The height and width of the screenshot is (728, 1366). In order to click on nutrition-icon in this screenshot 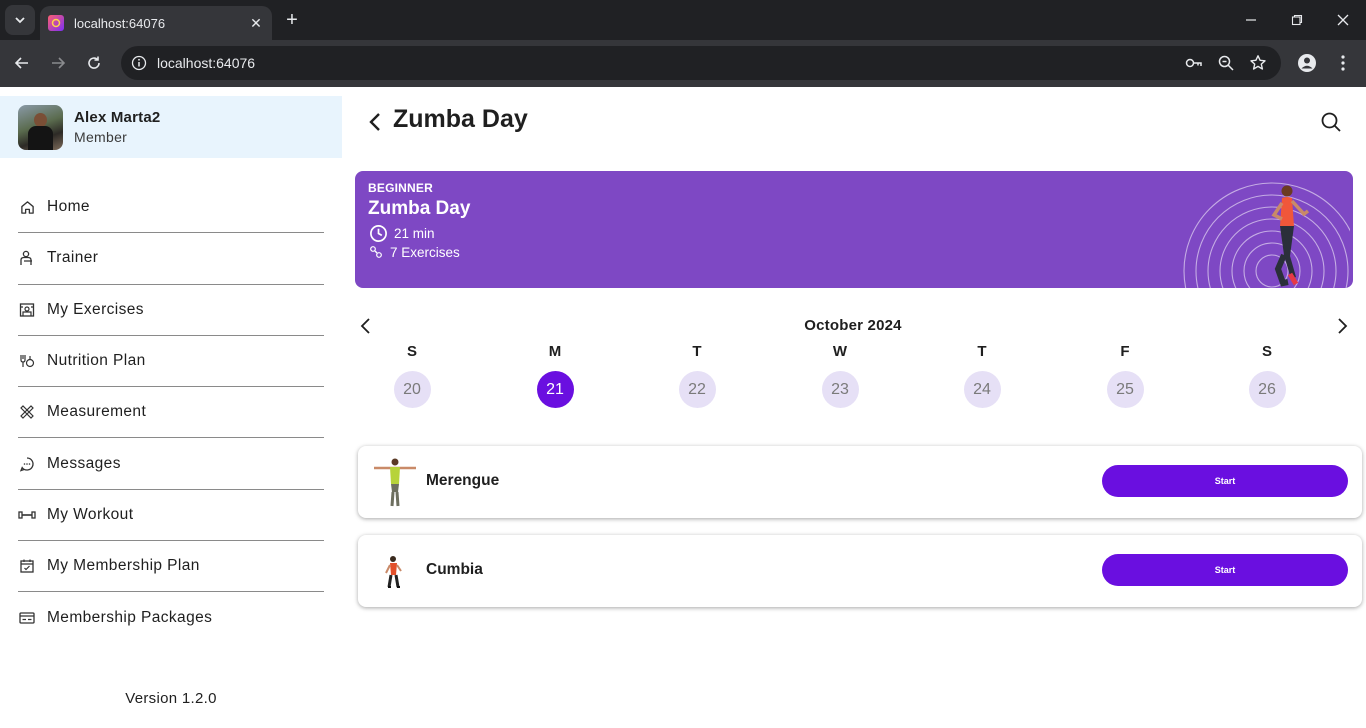, I will do `click(27, 361)`.